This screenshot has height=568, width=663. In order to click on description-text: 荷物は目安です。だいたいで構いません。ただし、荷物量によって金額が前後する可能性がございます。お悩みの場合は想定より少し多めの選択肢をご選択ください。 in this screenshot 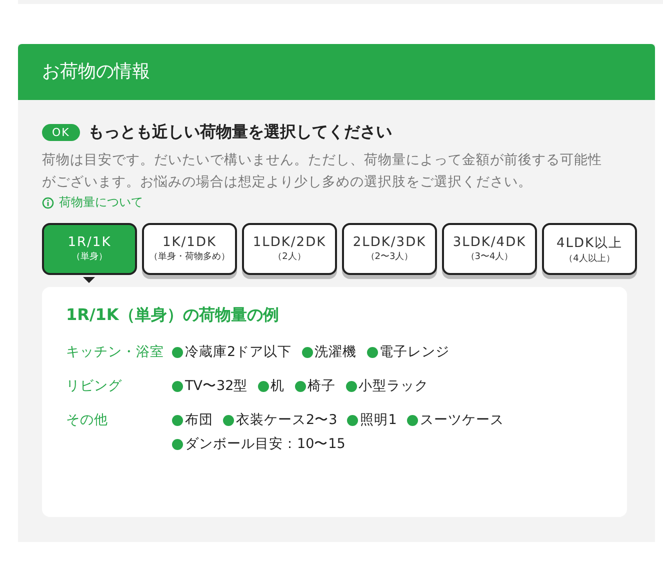, I will do `click(322, 171)`.